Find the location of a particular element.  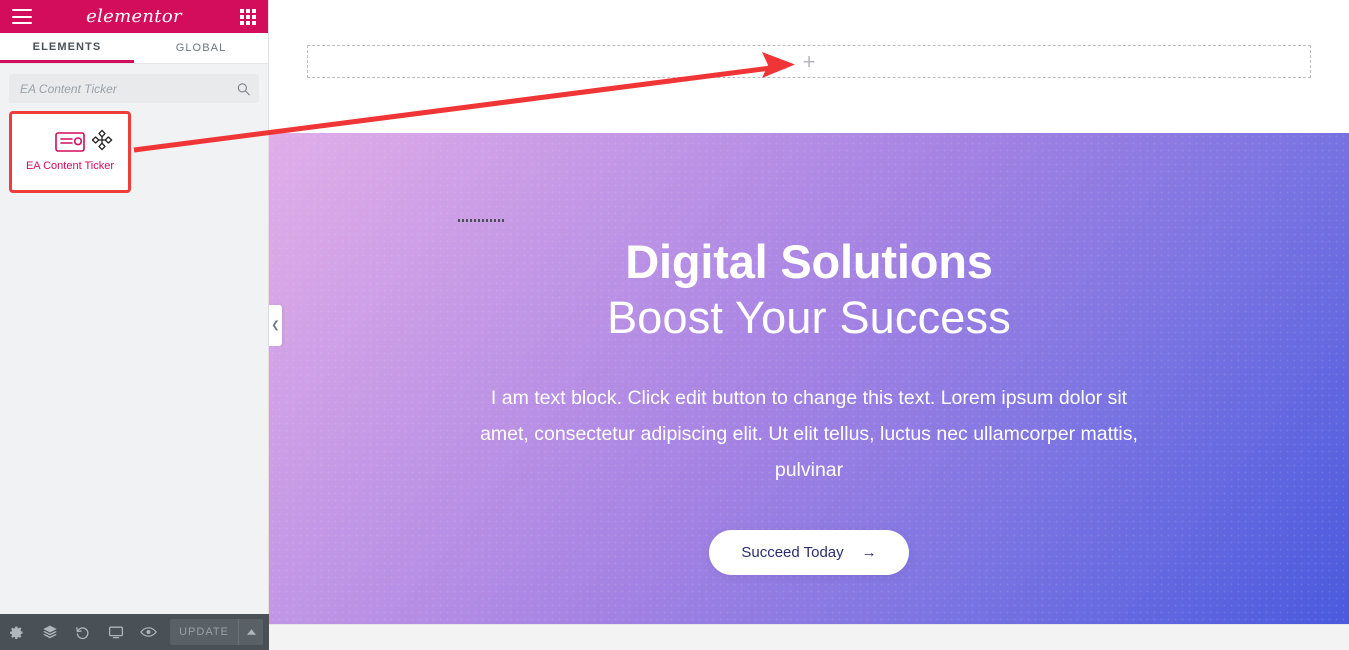

hero-title-line-2: Boost Your Success is located at coordinates (809, 317).